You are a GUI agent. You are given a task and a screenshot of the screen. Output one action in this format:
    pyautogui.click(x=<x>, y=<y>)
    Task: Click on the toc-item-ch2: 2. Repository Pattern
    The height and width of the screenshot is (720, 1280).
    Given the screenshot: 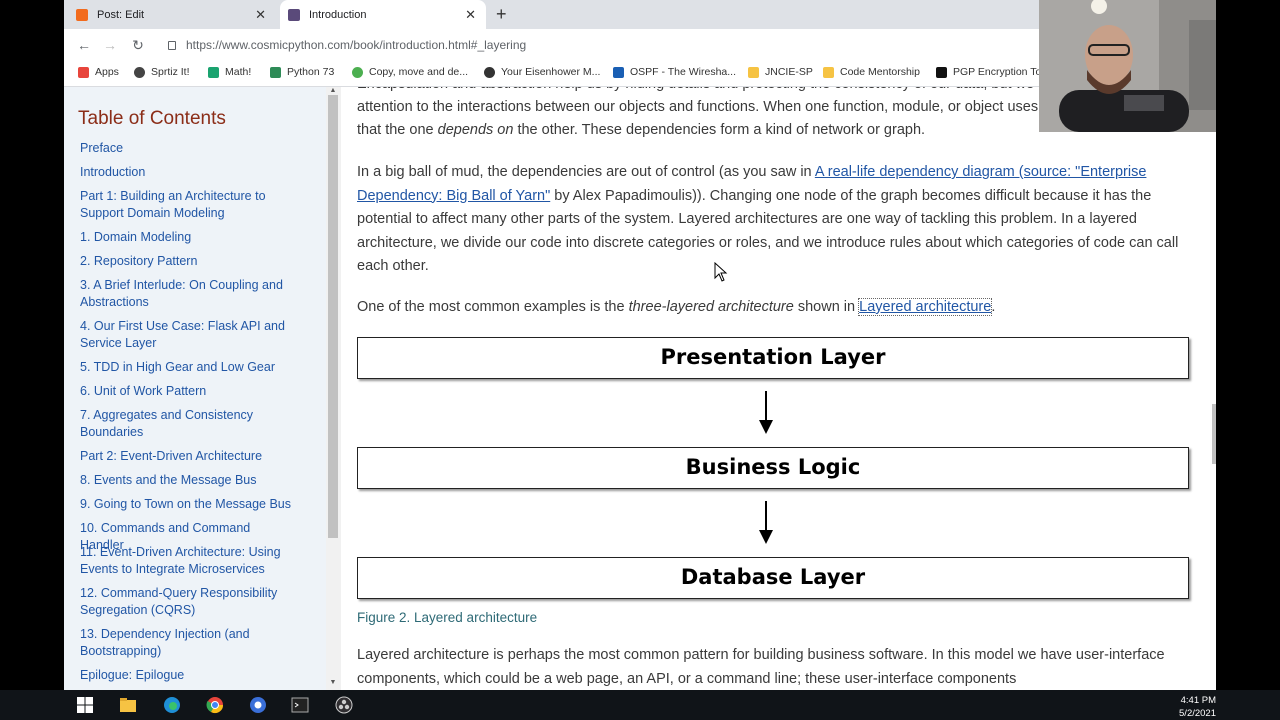 What is the action you would take?
    pyautogui.click(x=187, y=261)
    